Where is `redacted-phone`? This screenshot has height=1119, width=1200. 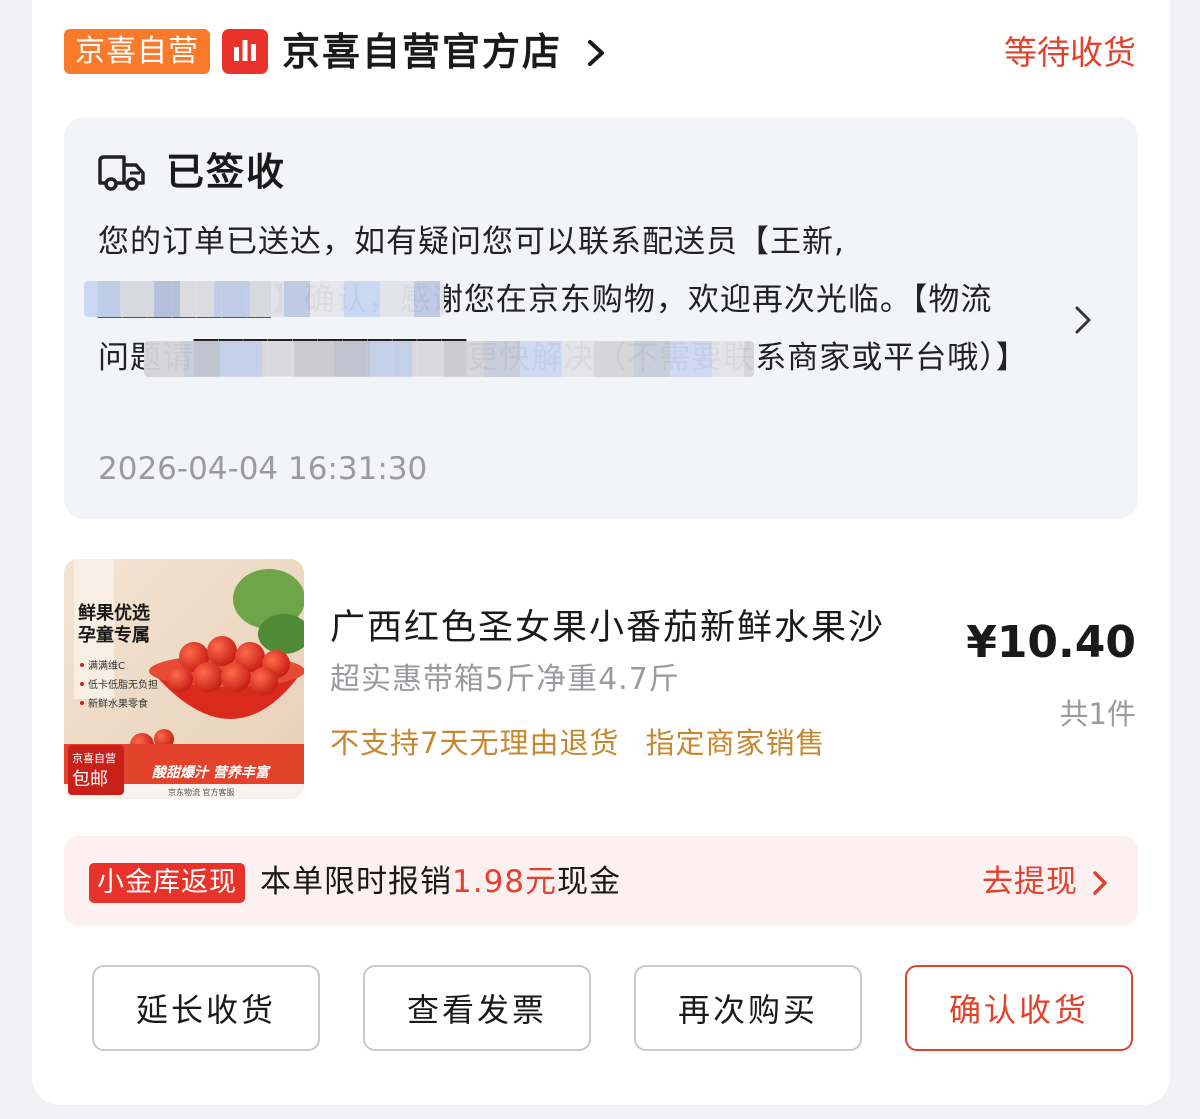 redacted-phone is located at coordinates (264, 299).